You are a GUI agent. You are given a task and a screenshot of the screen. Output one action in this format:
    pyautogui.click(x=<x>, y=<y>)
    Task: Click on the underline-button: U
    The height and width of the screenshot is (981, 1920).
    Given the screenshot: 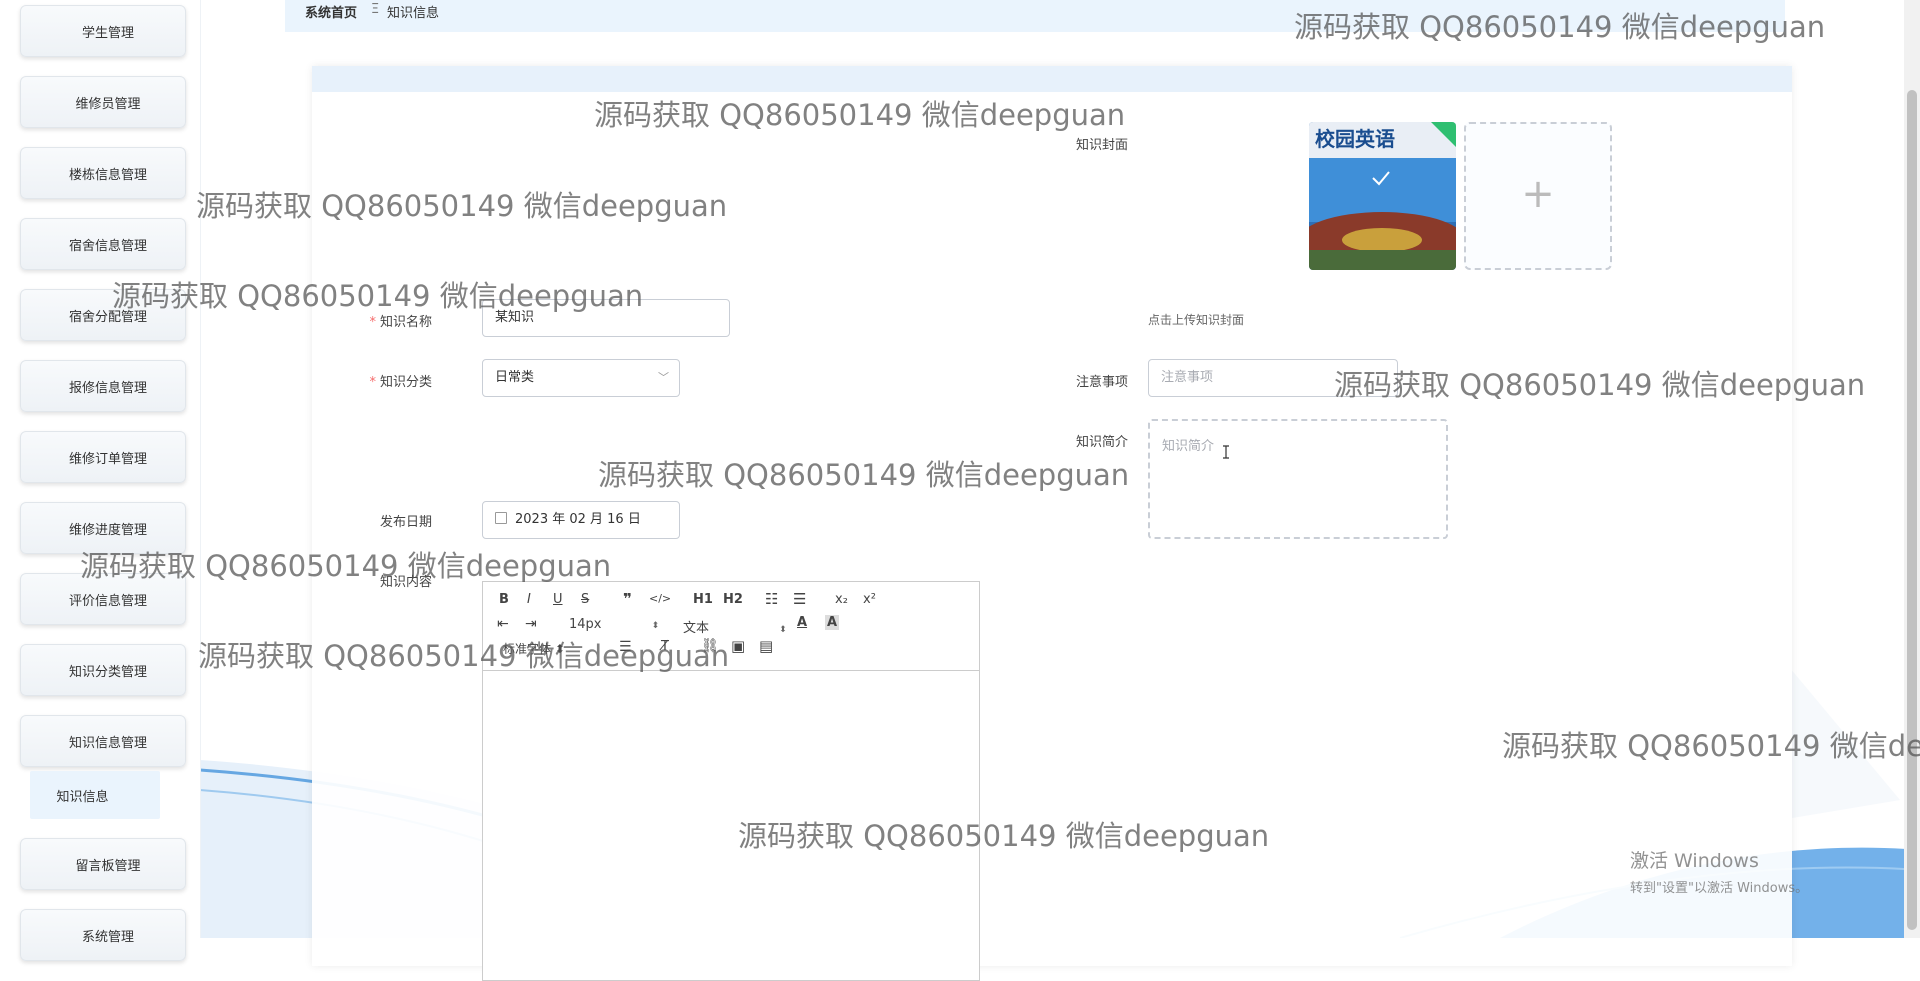 What is the action you would take?
    pyautogui.click(x=558, y=599)
    